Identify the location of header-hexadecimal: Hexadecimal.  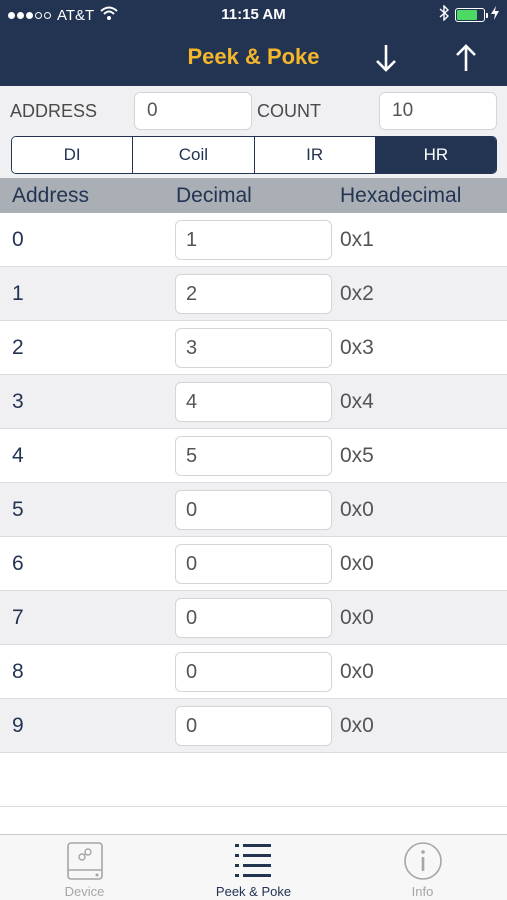
(401, 195).